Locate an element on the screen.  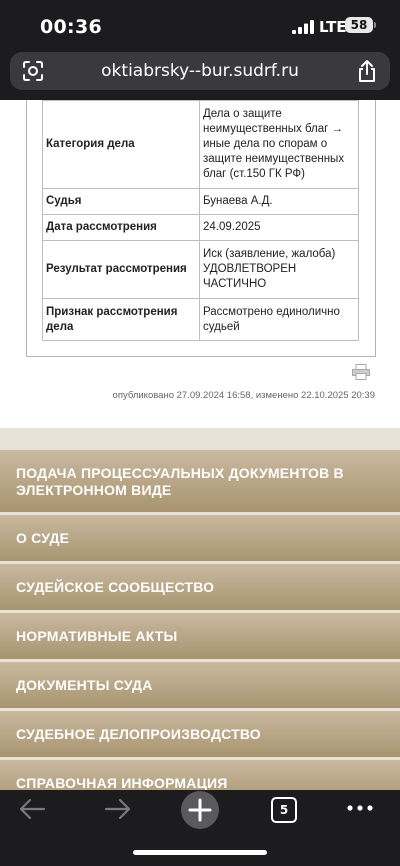
row-value: Рассмотрено единолично судьей is located at coordinates (279, 319).